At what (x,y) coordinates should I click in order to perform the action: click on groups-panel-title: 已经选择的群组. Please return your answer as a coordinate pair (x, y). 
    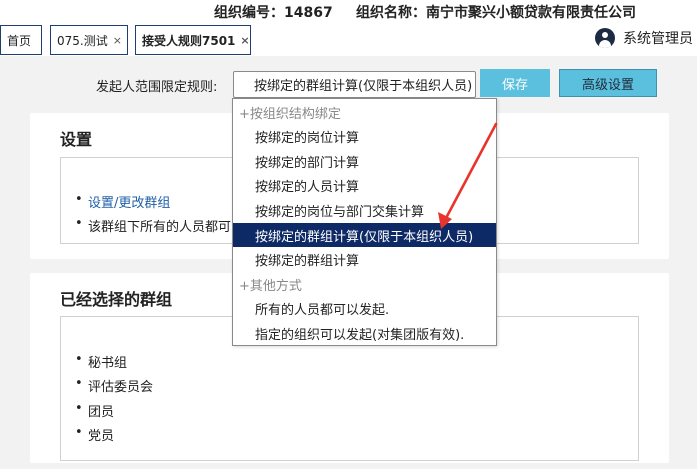
    Looking at the image, I should click on (116, 299).